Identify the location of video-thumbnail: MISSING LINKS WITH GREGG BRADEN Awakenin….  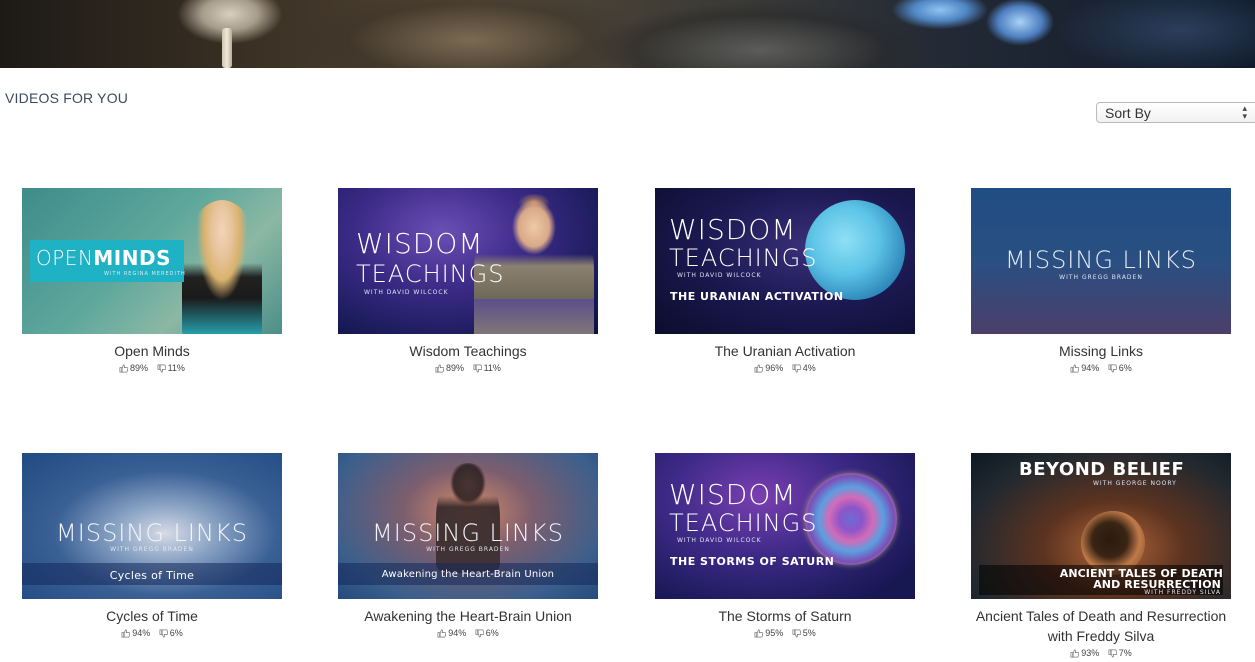
(468, 526).